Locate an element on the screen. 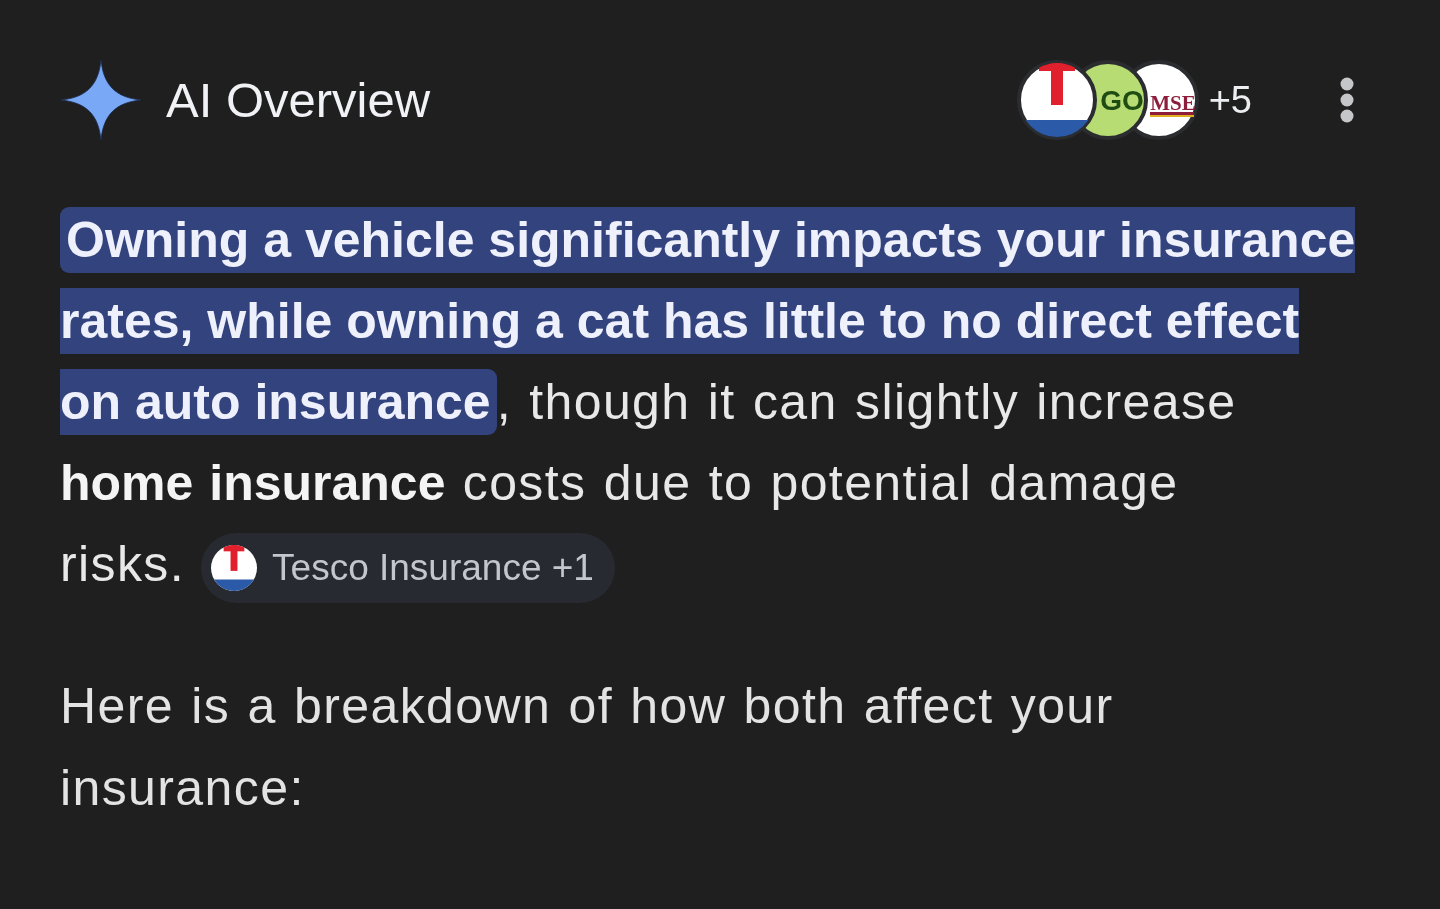  more-vert-icon is located at coordinates (1347, 100).